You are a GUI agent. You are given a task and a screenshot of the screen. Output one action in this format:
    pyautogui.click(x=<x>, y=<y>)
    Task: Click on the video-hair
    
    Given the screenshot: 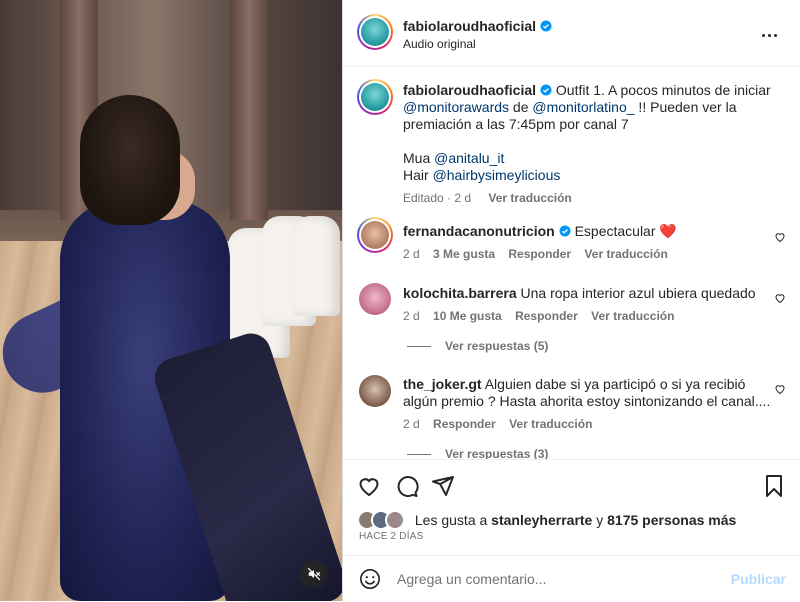 What is the action you would take?
    pyautogui.click(x=130, y=160)
    